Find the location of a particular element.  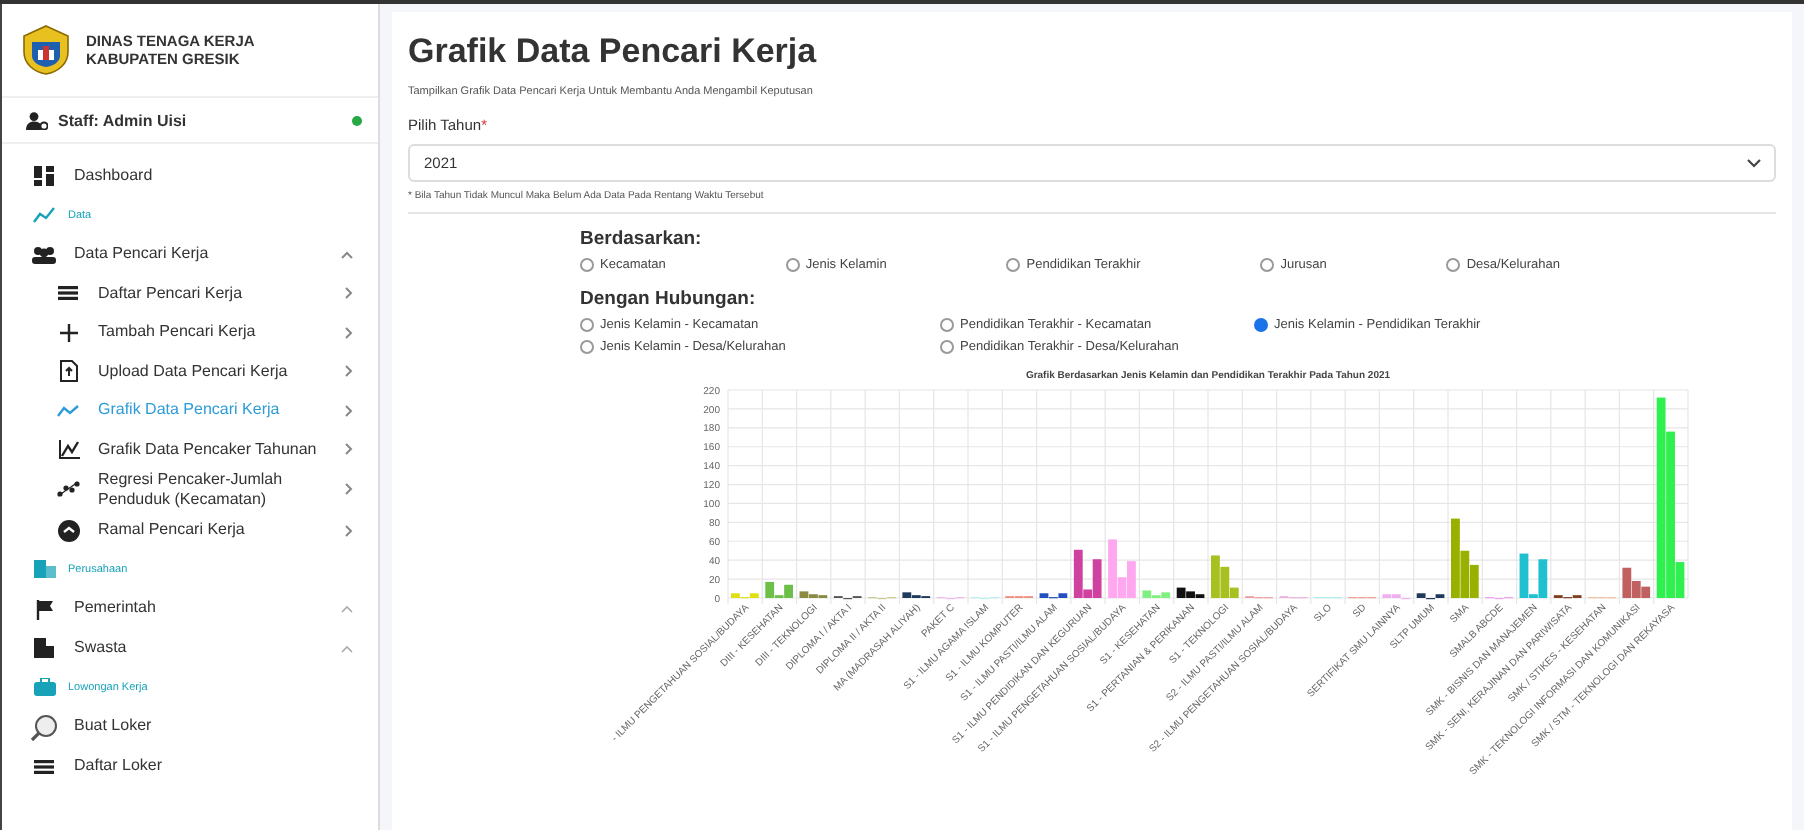

briefcase-icon is located at coordinates (44, 687).